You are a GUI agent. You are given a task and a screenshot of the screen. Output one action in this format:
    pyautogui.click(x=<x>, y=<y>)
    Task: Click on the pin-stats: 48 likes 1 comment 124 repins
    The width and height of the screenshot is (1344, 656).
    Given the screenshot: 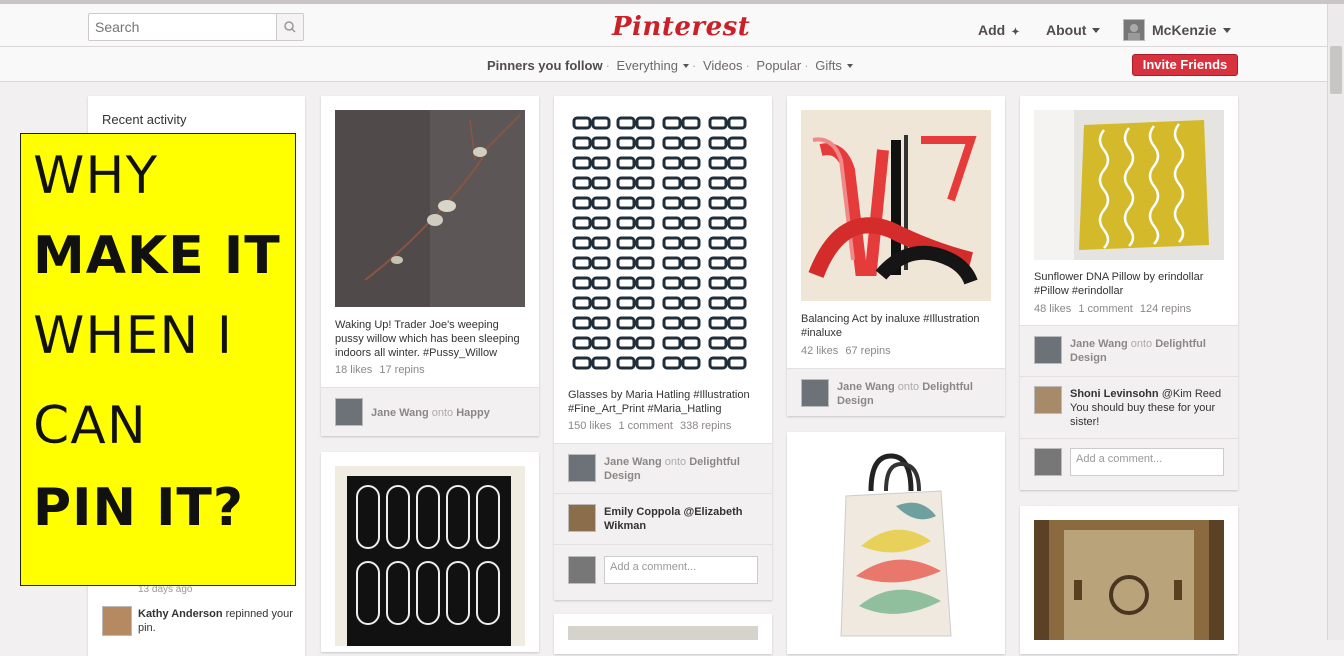 What is the action you would take?
    pyautogui.click(x=1114, y=309)
    